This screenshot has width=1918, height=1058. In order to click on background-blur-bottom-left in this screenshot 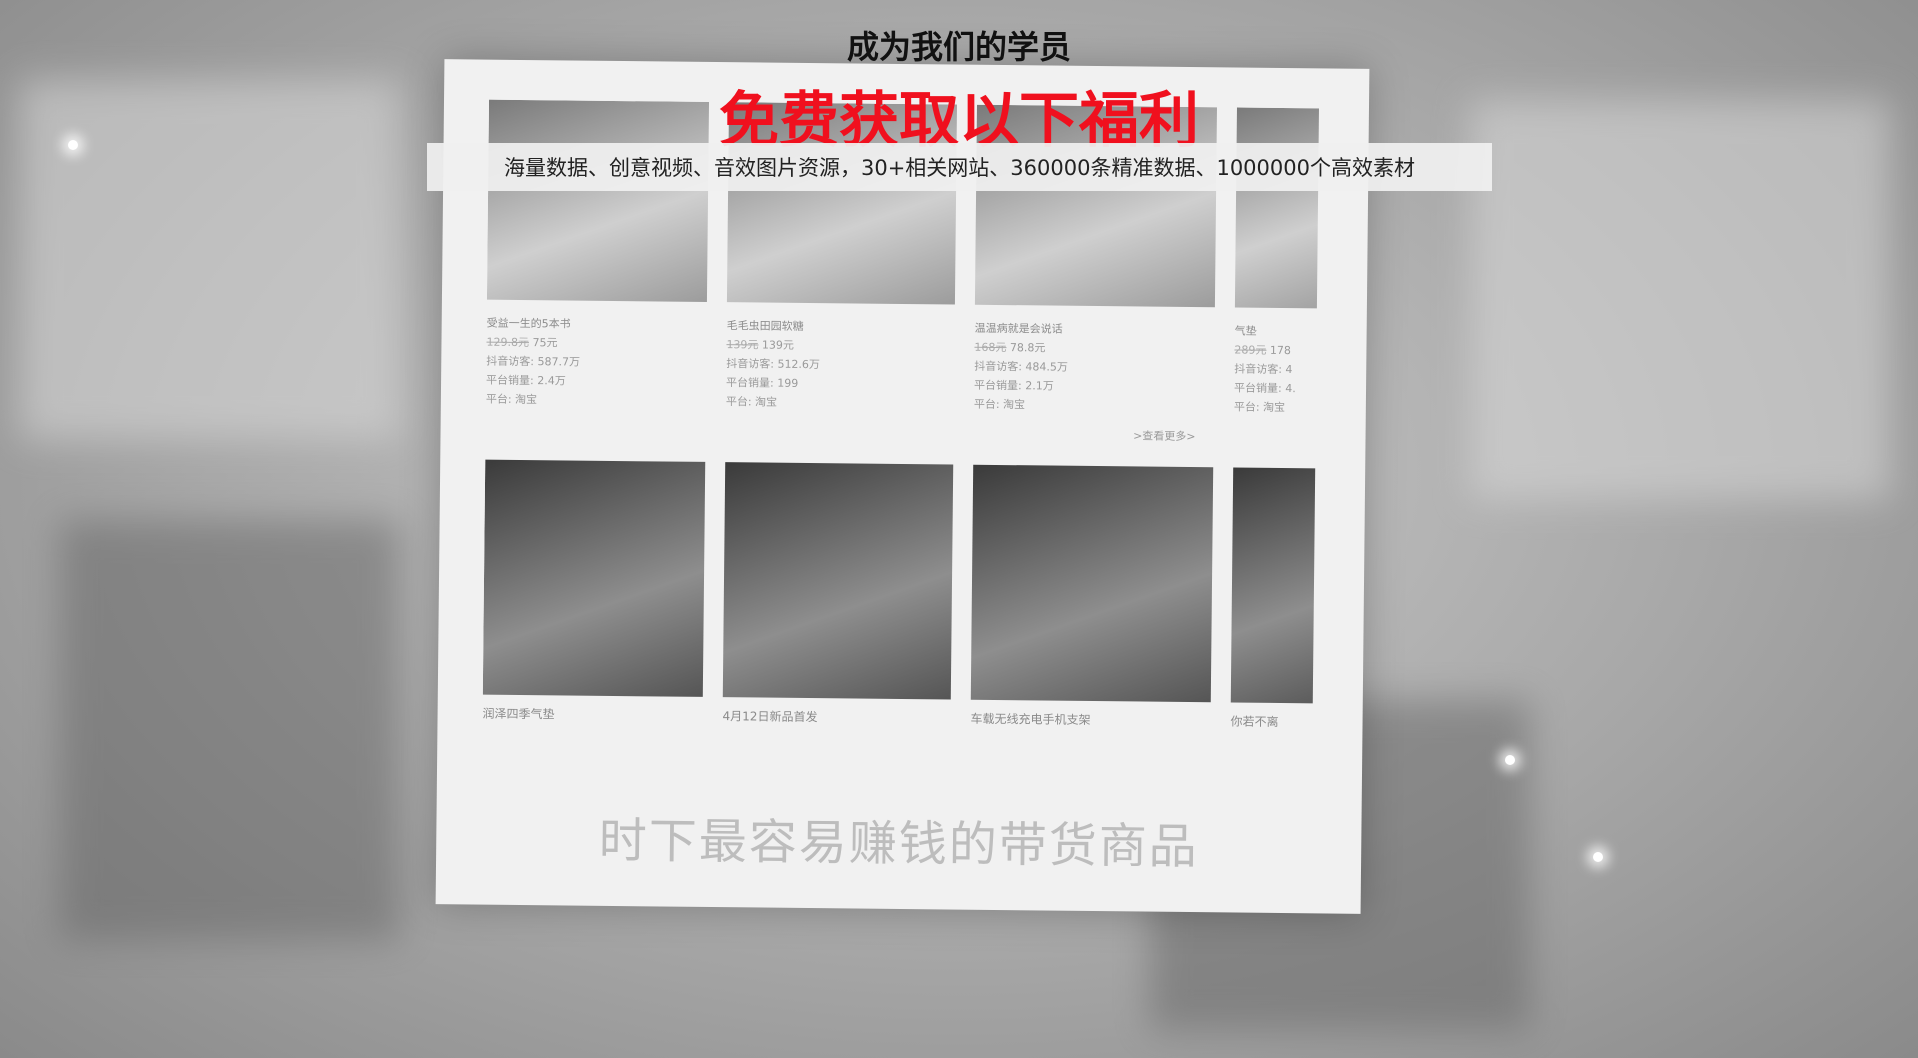, I will do `click(230, 730)`.